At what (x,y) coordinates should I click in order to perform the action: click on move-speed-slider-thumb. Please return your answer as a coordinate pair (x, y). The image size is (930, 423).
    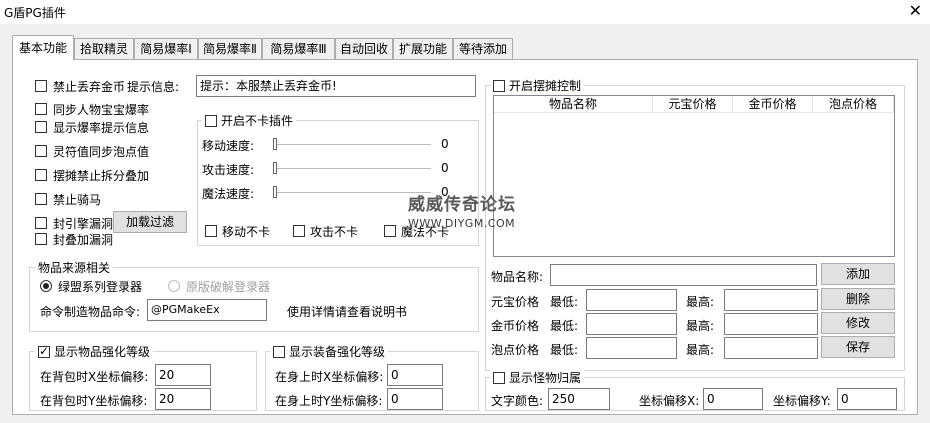
    Looking at the image, I should click on (275, 144).